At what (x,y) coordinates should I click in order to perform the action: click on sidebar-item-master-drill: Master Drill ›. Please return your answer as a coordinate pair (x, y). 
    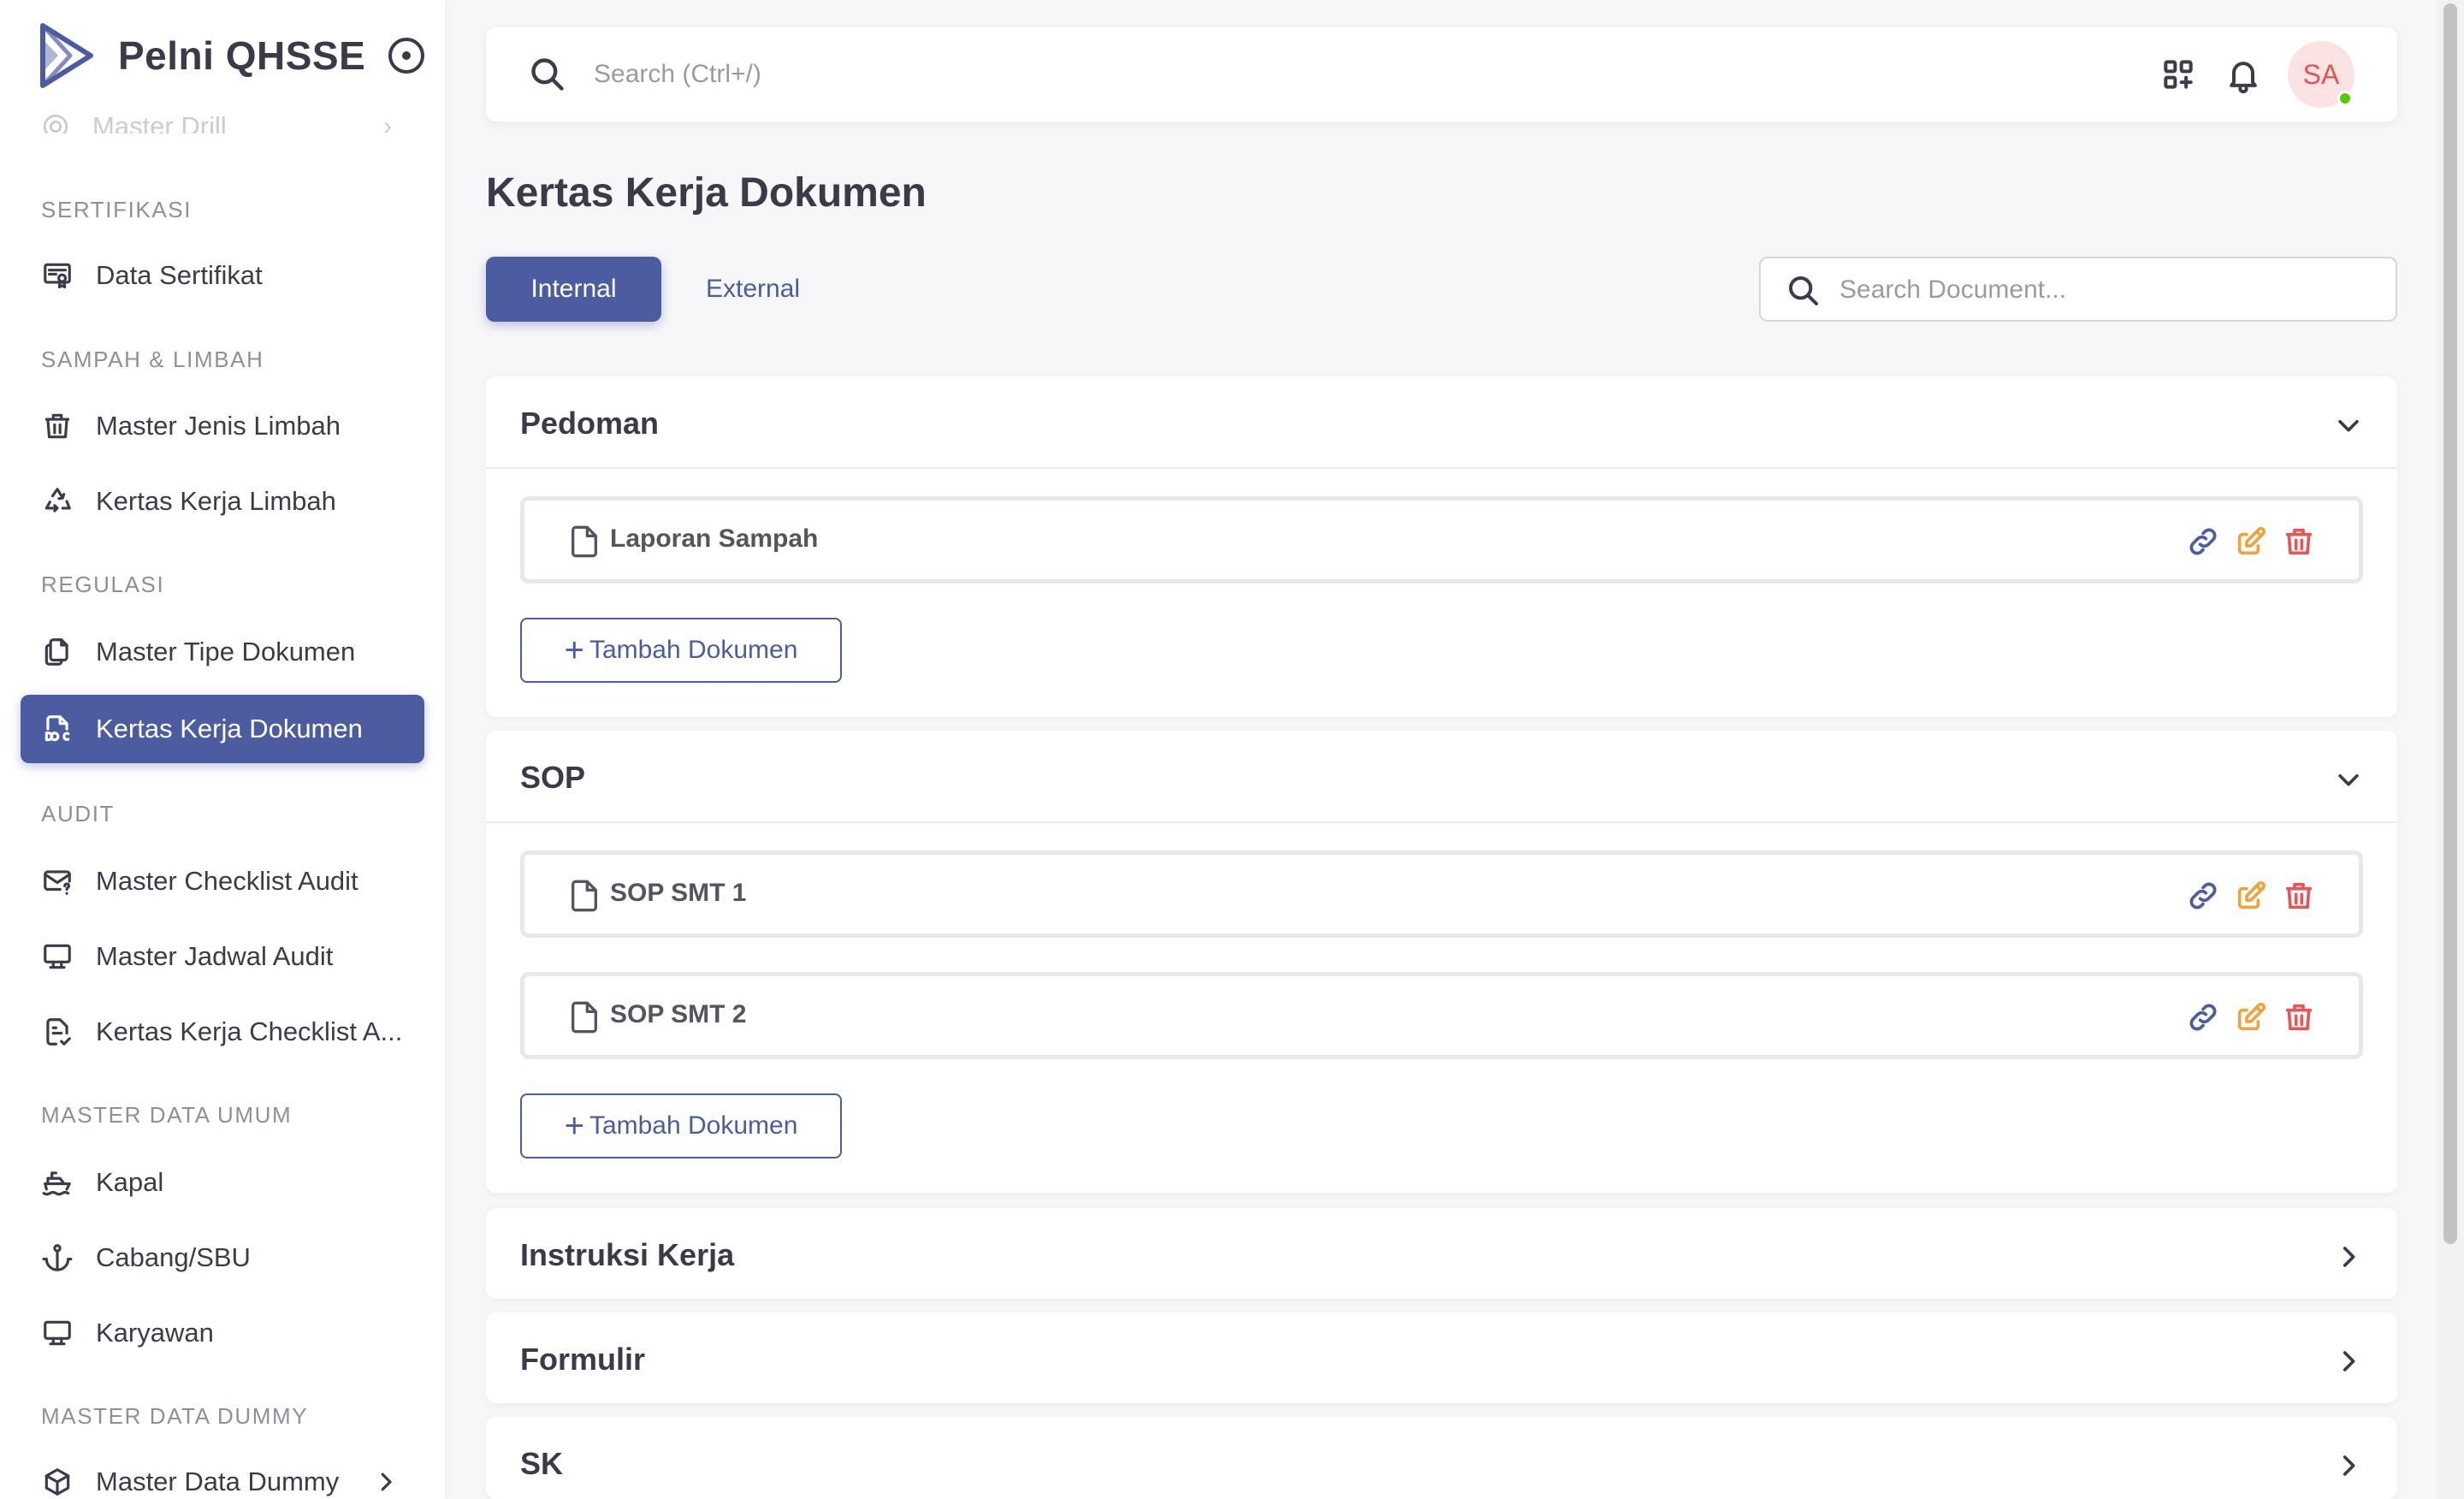
    Looking at the image, I should click on (220, 125).